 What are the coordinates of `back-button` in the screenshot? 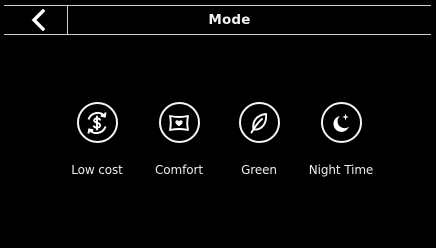 It's located at (36, 20).